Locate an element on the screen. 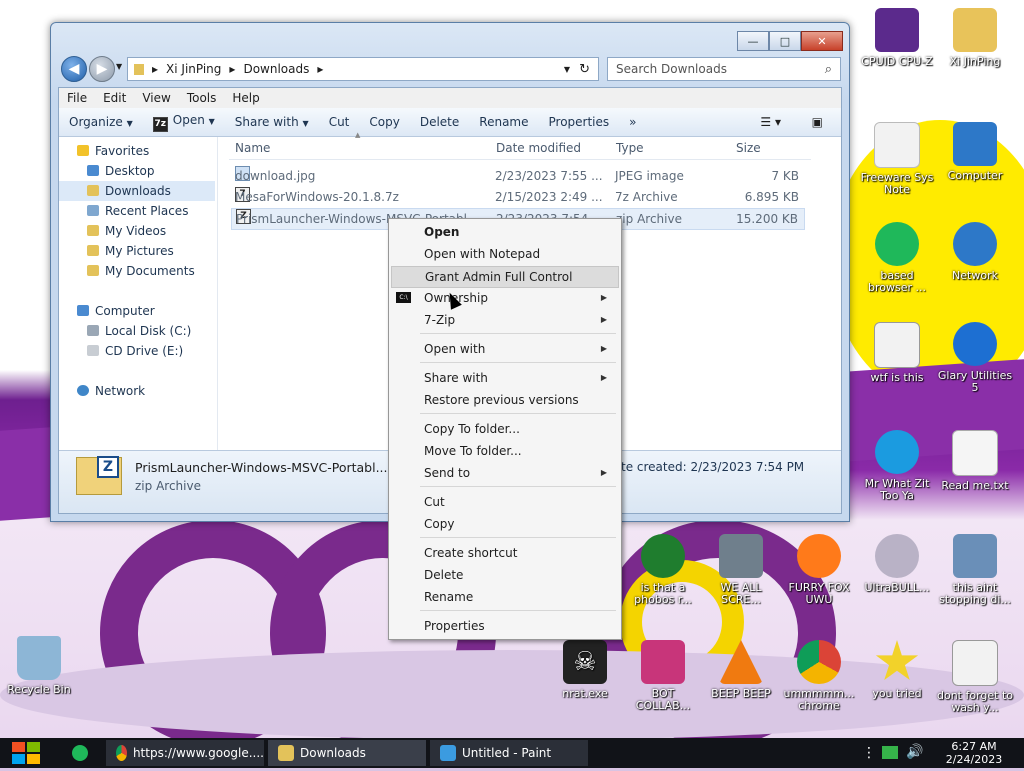 The image size is (1024, 771). desktop-icon-chrome: ummmmm... chrome is located at coordinates (819, 676).